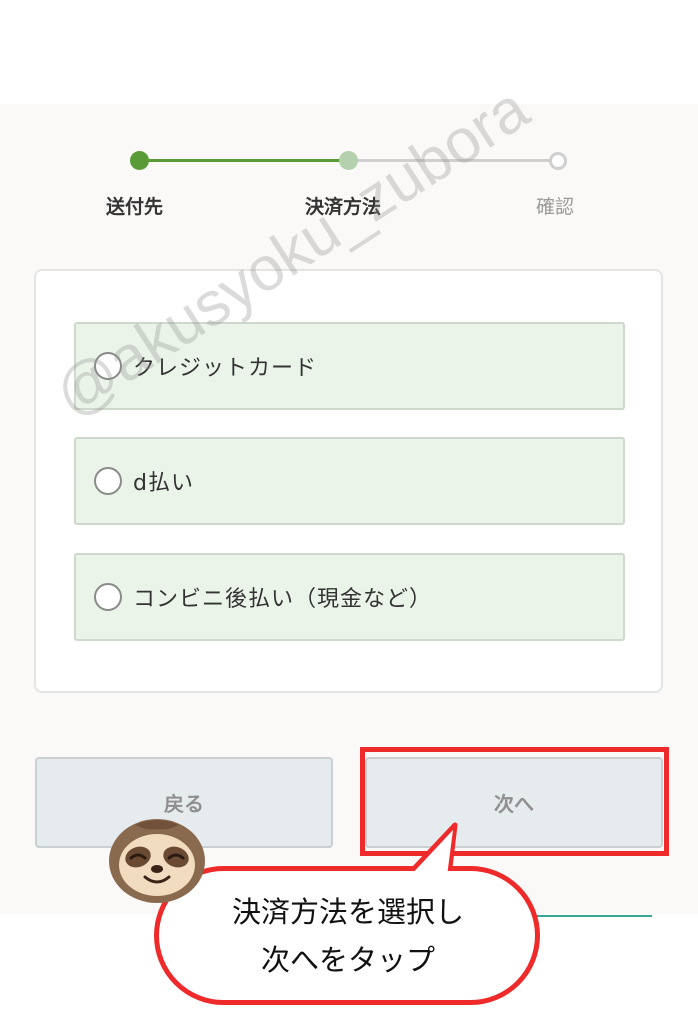 The image size is (698, 1024). Describe the element at coordinates (348, 160) in the screenshot. I see `step-dot-payment` at that location.